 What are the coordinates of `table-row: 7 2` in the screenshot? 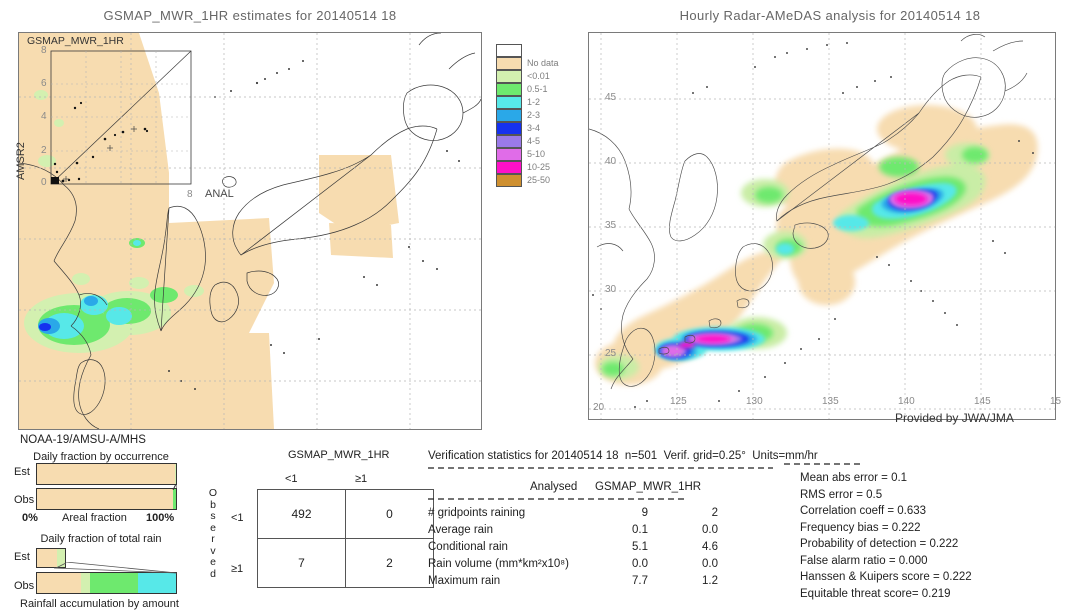 It's located at (345, 563).